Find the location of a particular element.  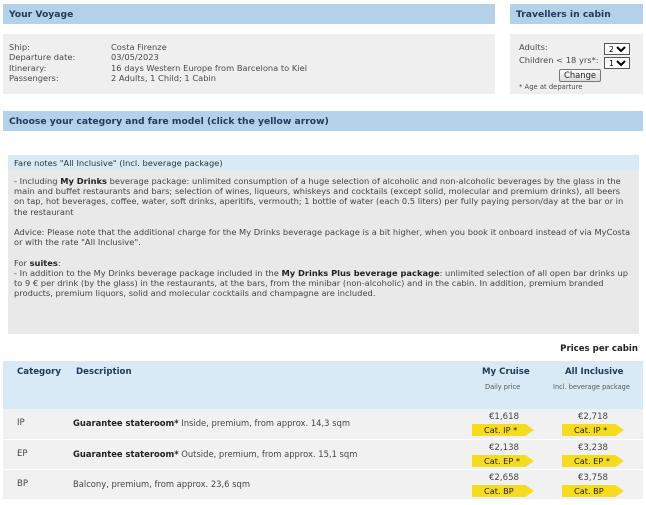

ship-value: Costa Firenze is located at coordinates (139, 47).